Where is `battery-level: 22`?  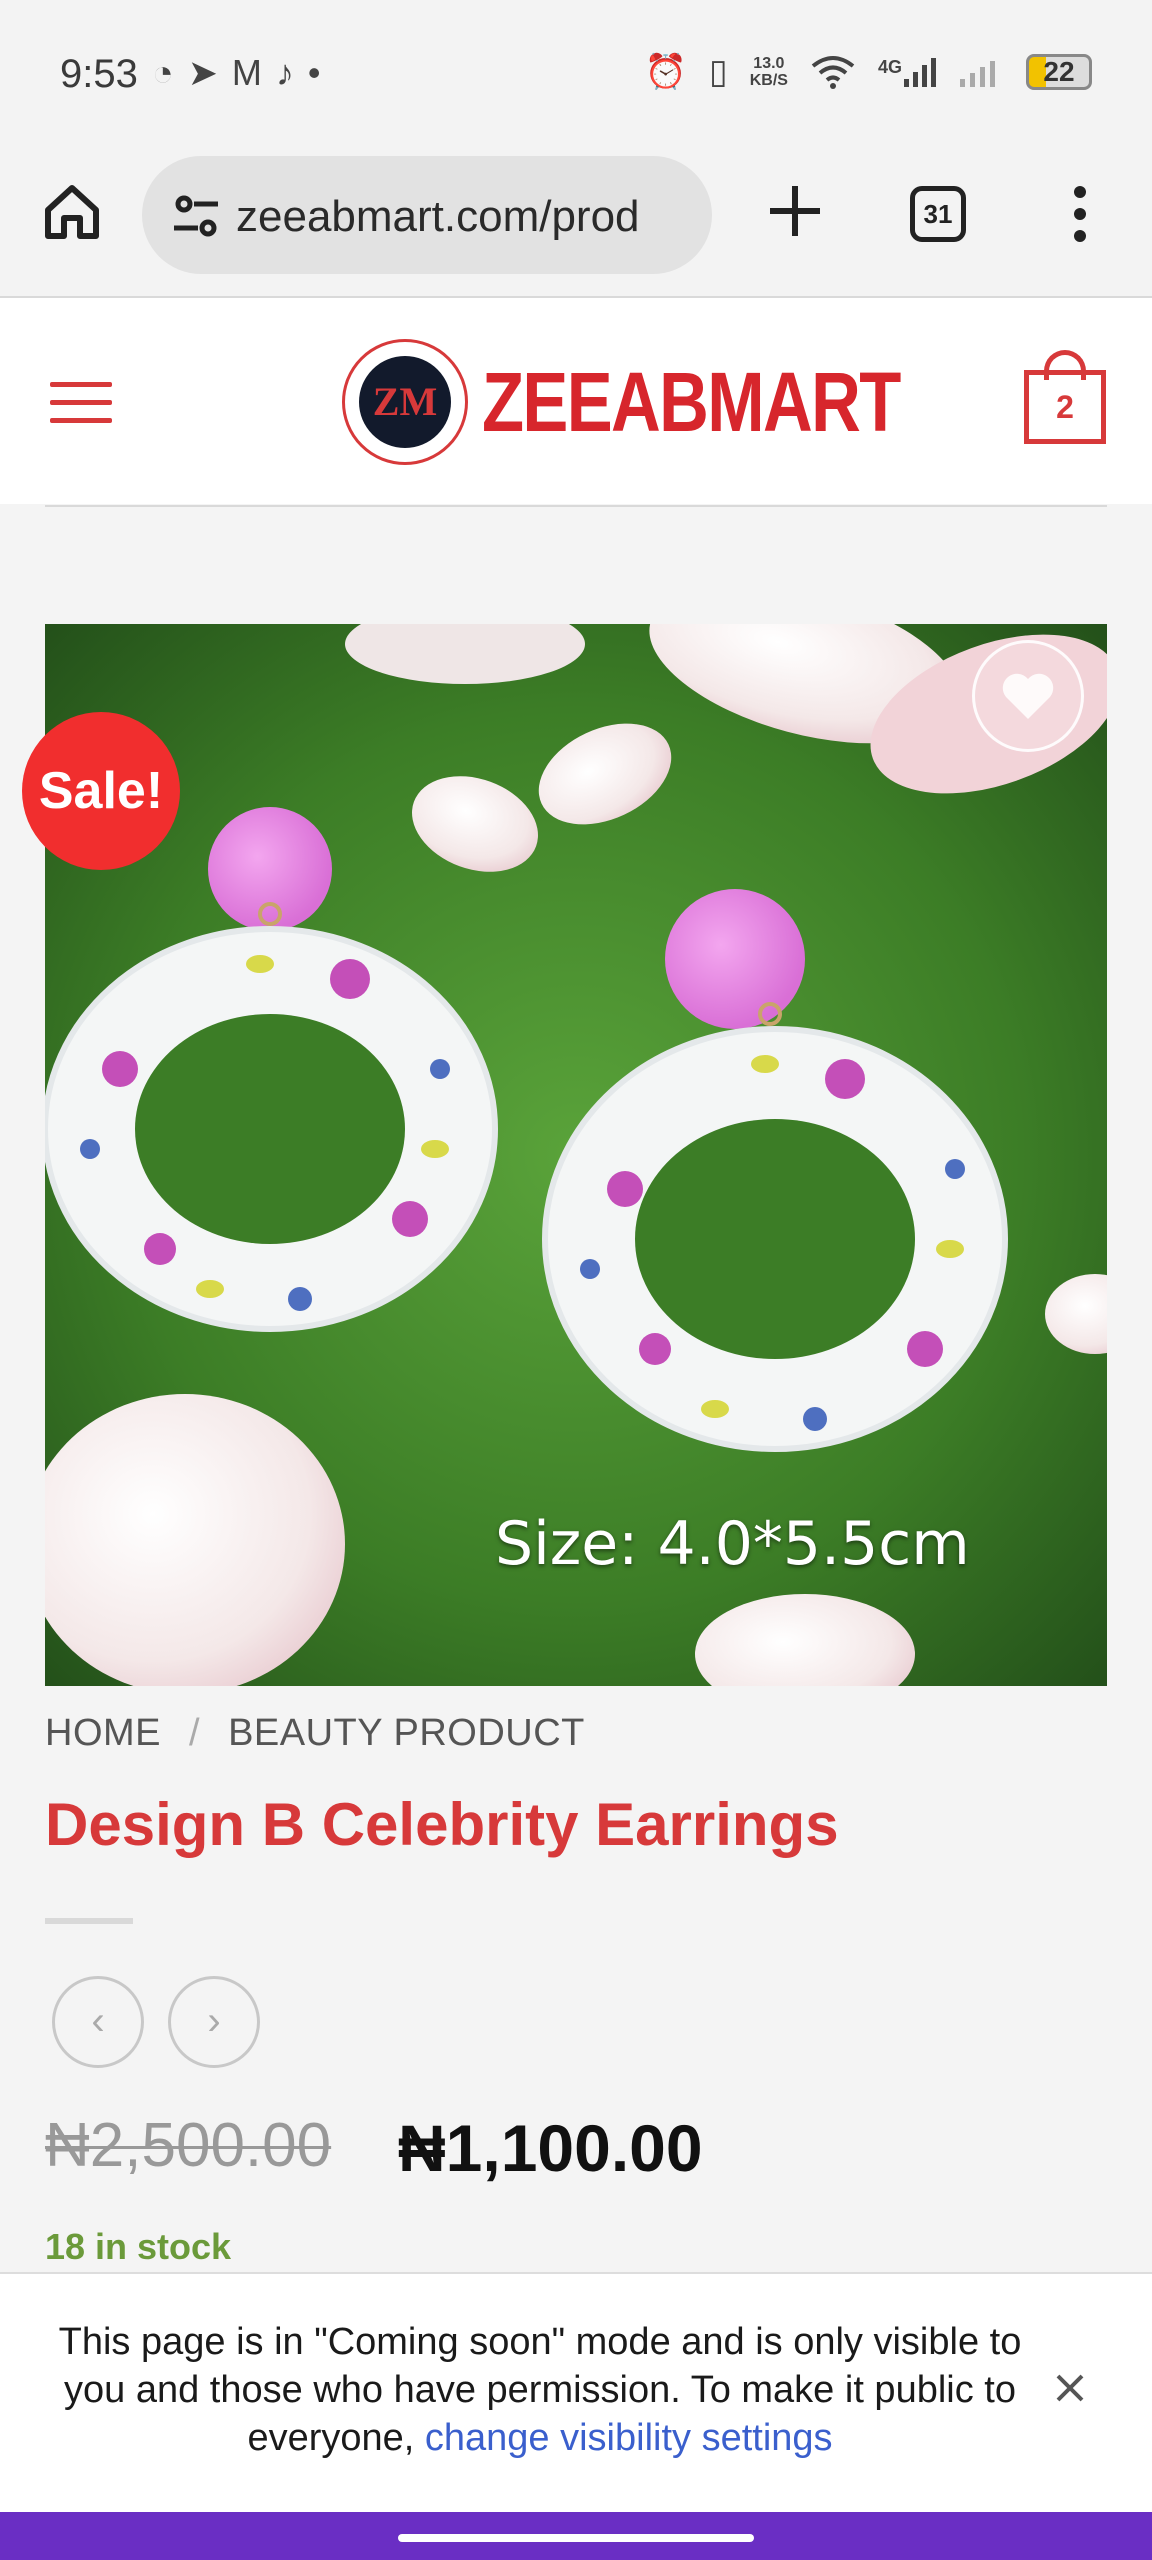
battery-level: 22 is located at coordinates (1059, 71).